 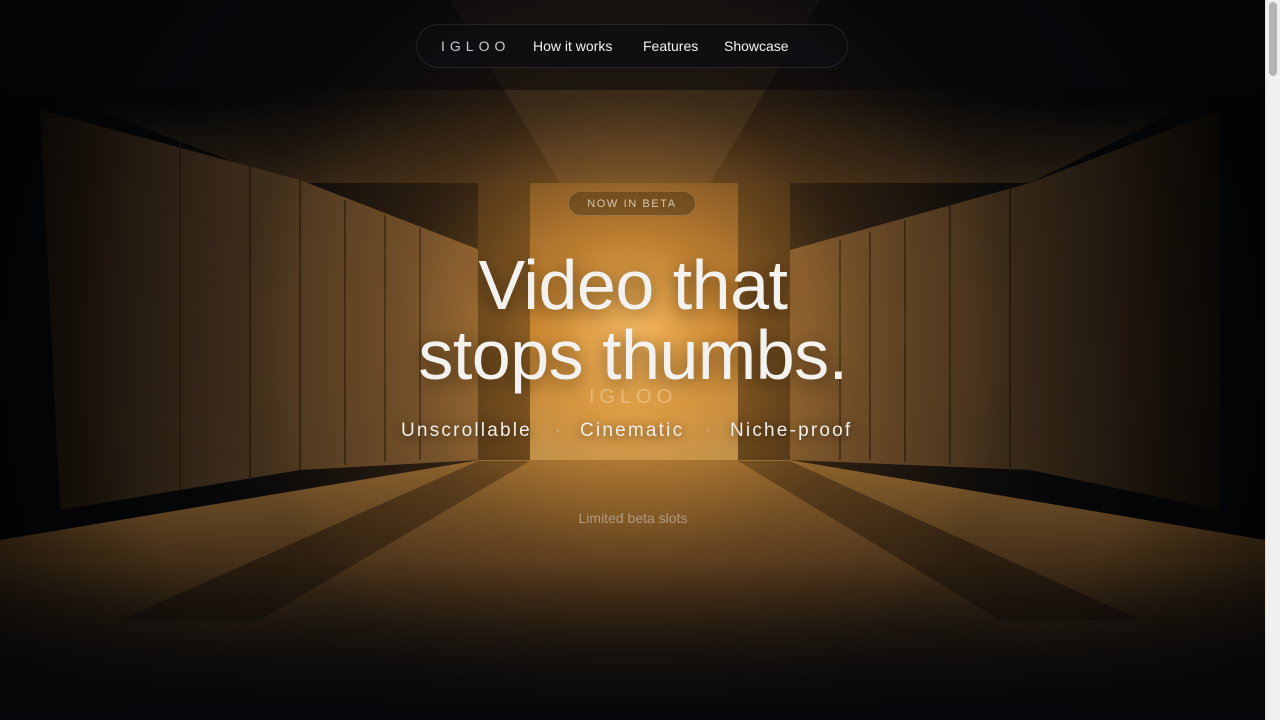 I want to click on tagline-cinematic: Cinematic, so click(x=632, y=430).